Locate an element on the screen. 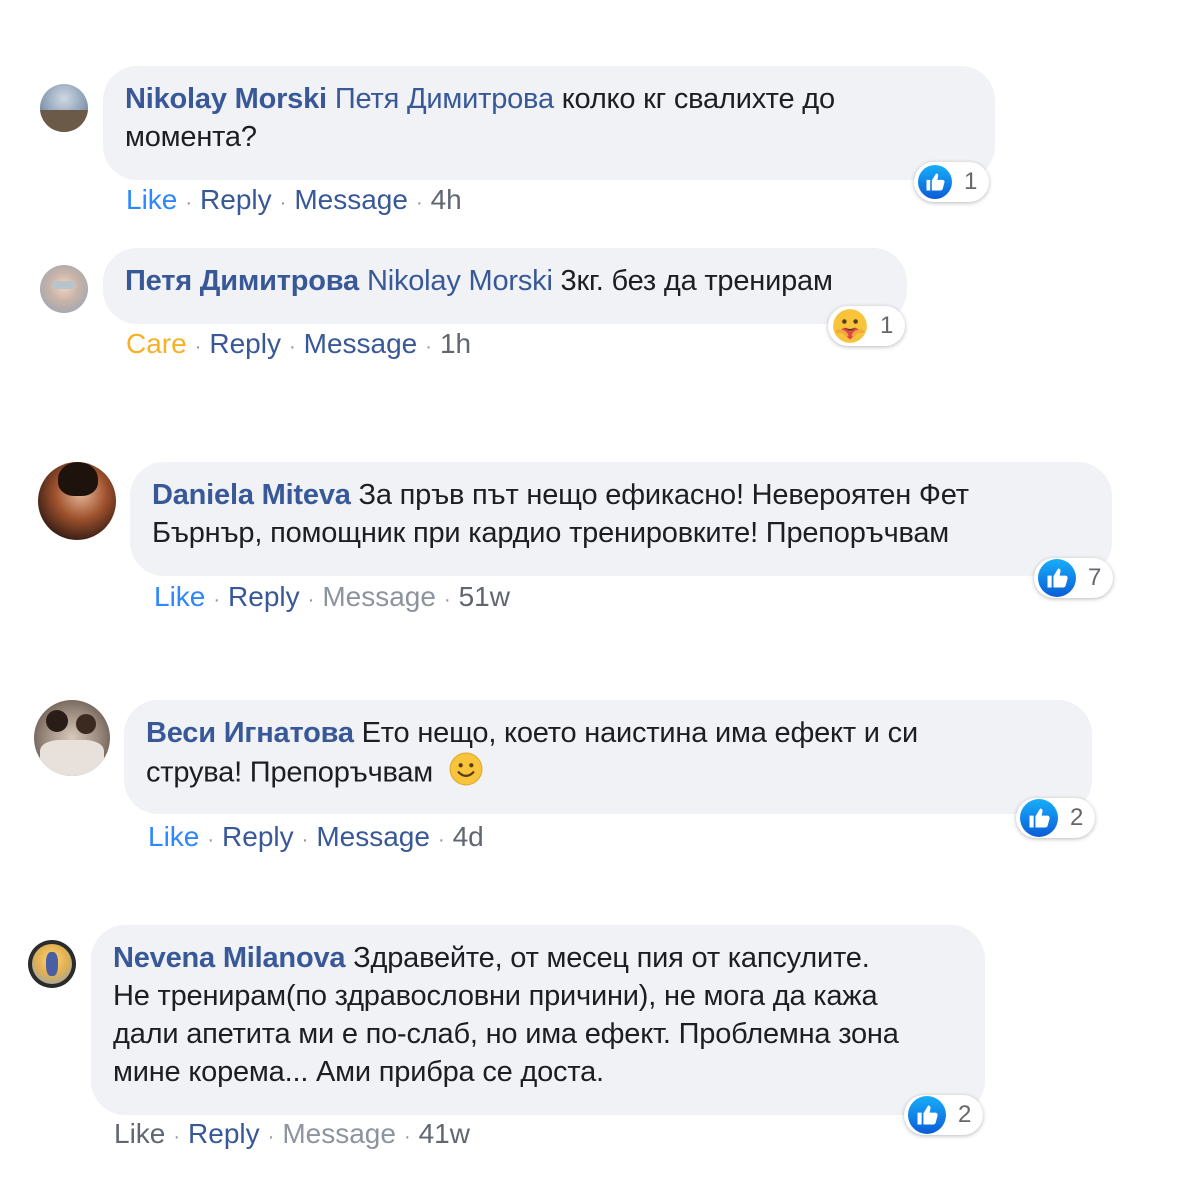  comment-text: мине корема... Ами прибра се доста. is located at coordinates (358, 1072).